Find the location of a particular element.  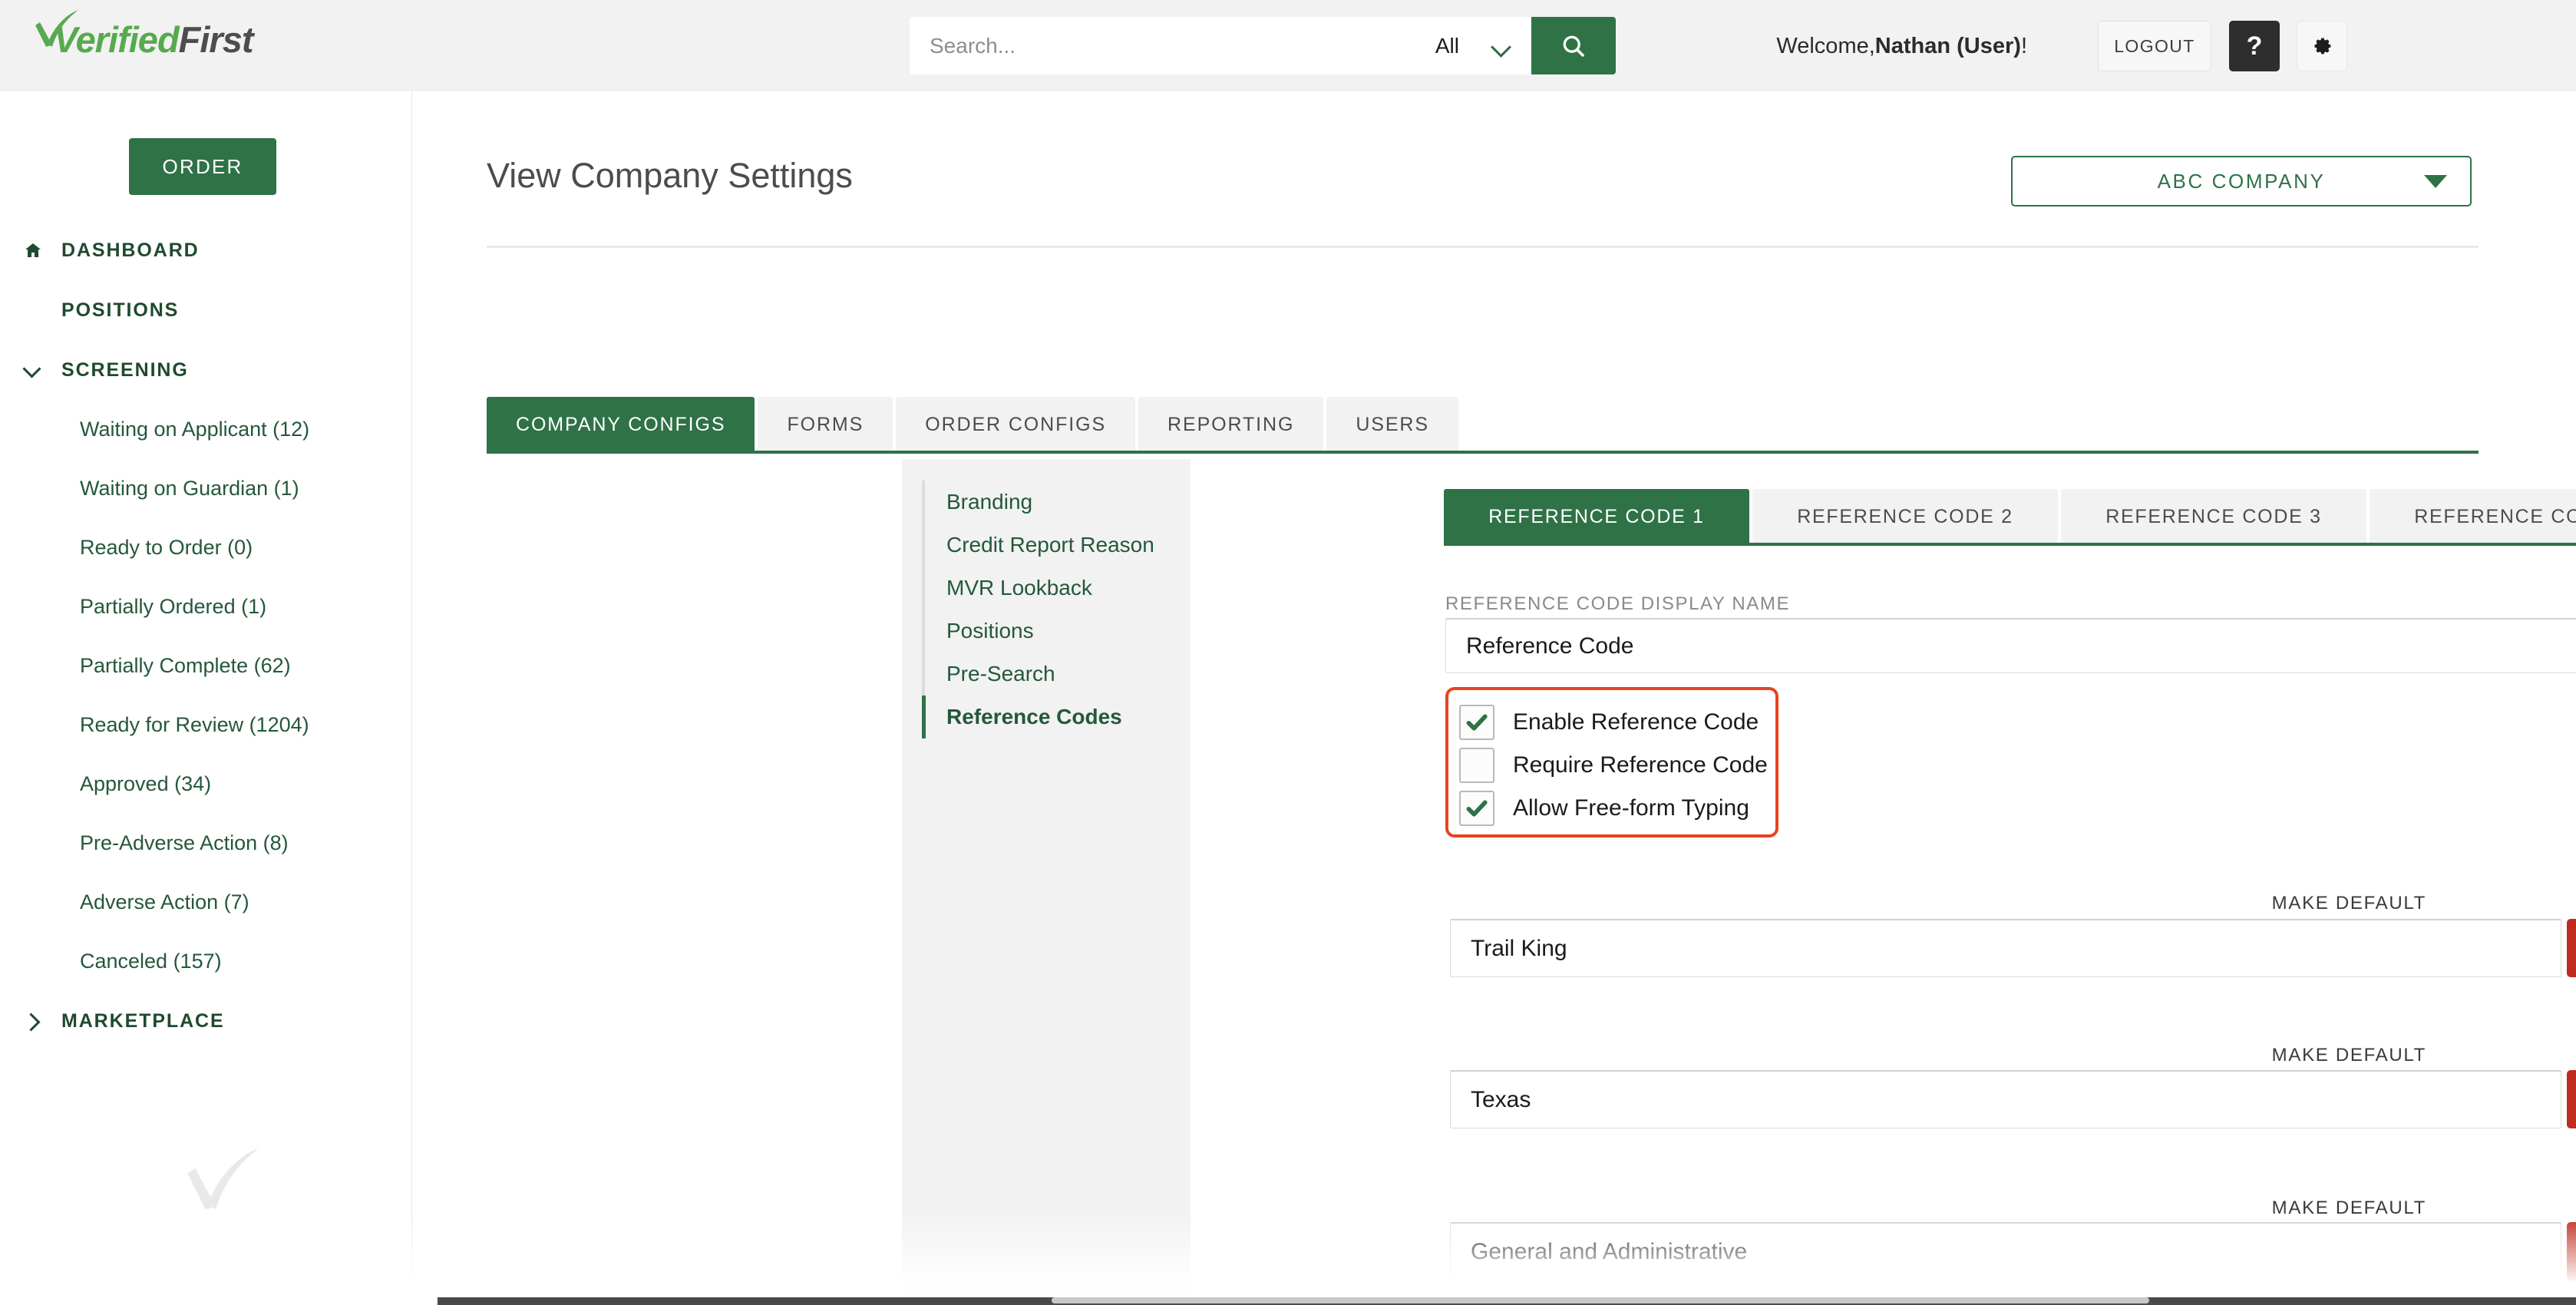

search-button is located at coordinates (1573, 45).